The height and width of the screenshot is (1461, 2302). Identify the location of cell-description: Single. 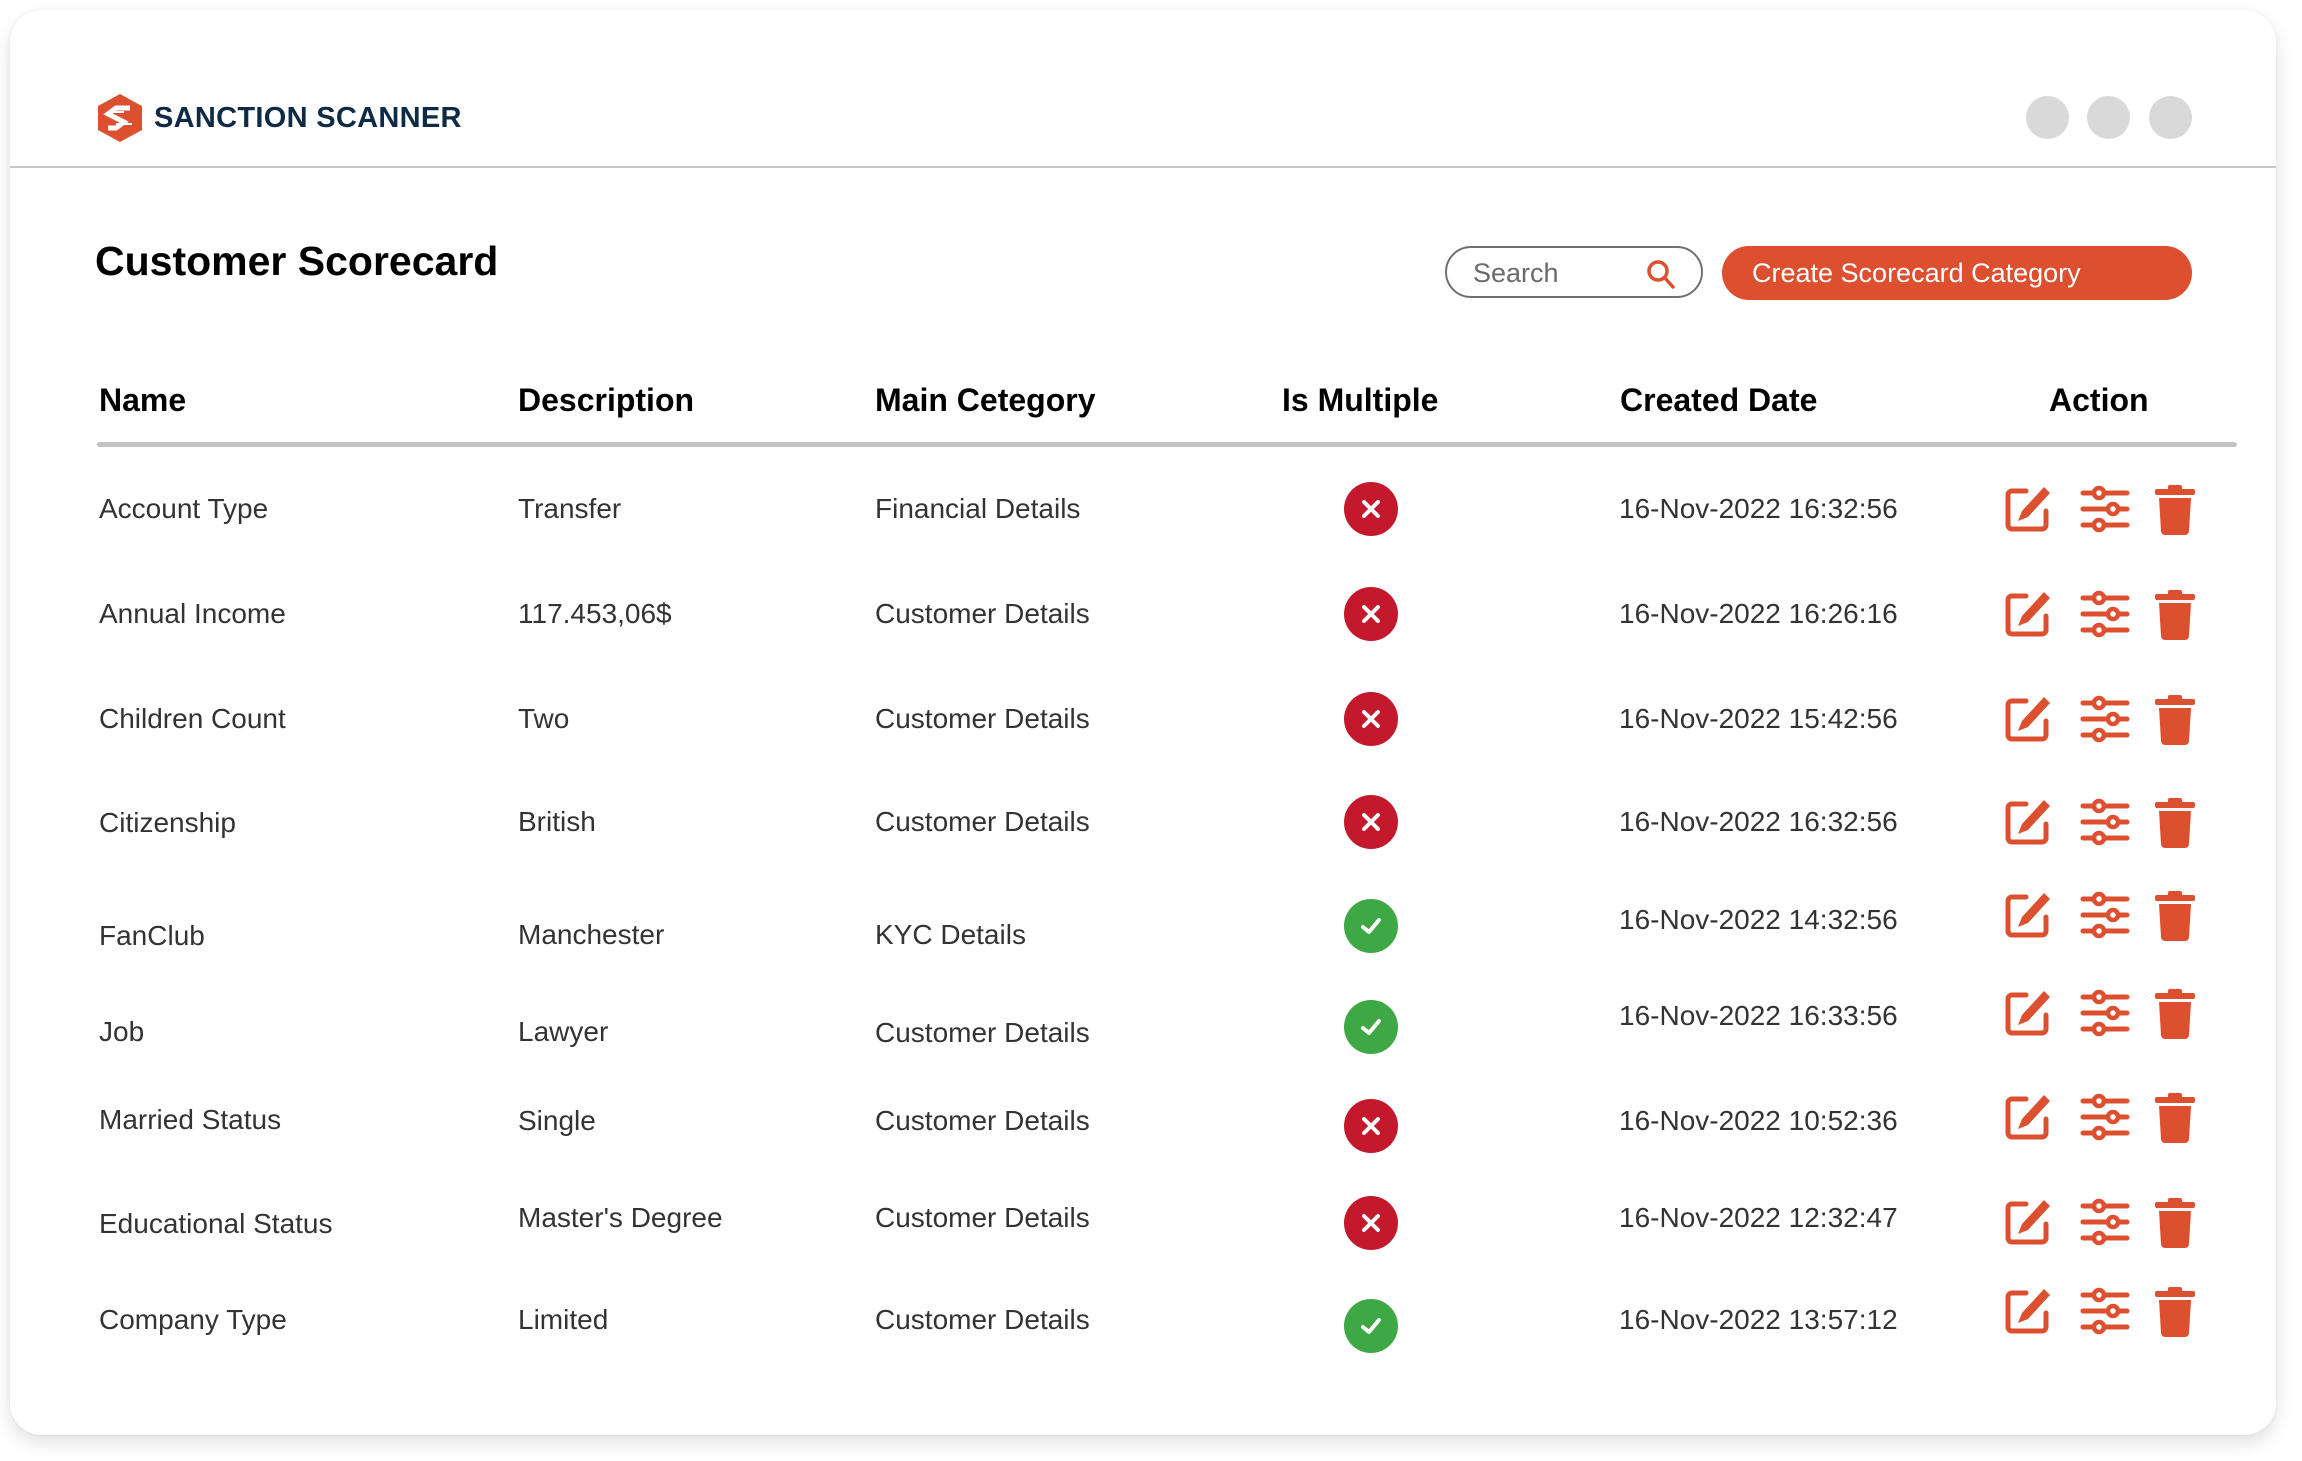
(557, 1120).